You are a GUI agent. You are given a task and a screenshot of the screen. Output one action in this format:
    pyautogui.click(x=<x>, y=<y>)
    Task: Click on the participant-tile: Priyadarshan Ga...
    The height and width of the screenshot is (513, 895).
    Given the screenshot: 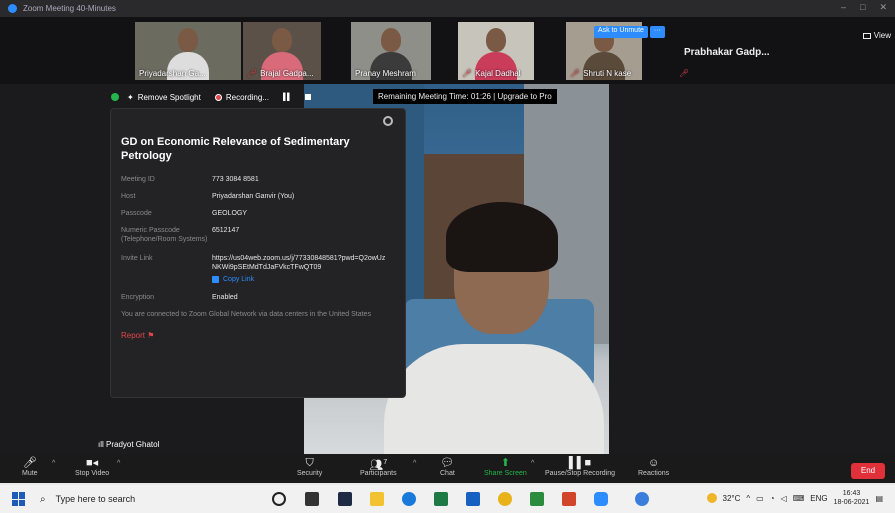 What is the action you would take?
    pyautogui.click(x=188, y=51)
    